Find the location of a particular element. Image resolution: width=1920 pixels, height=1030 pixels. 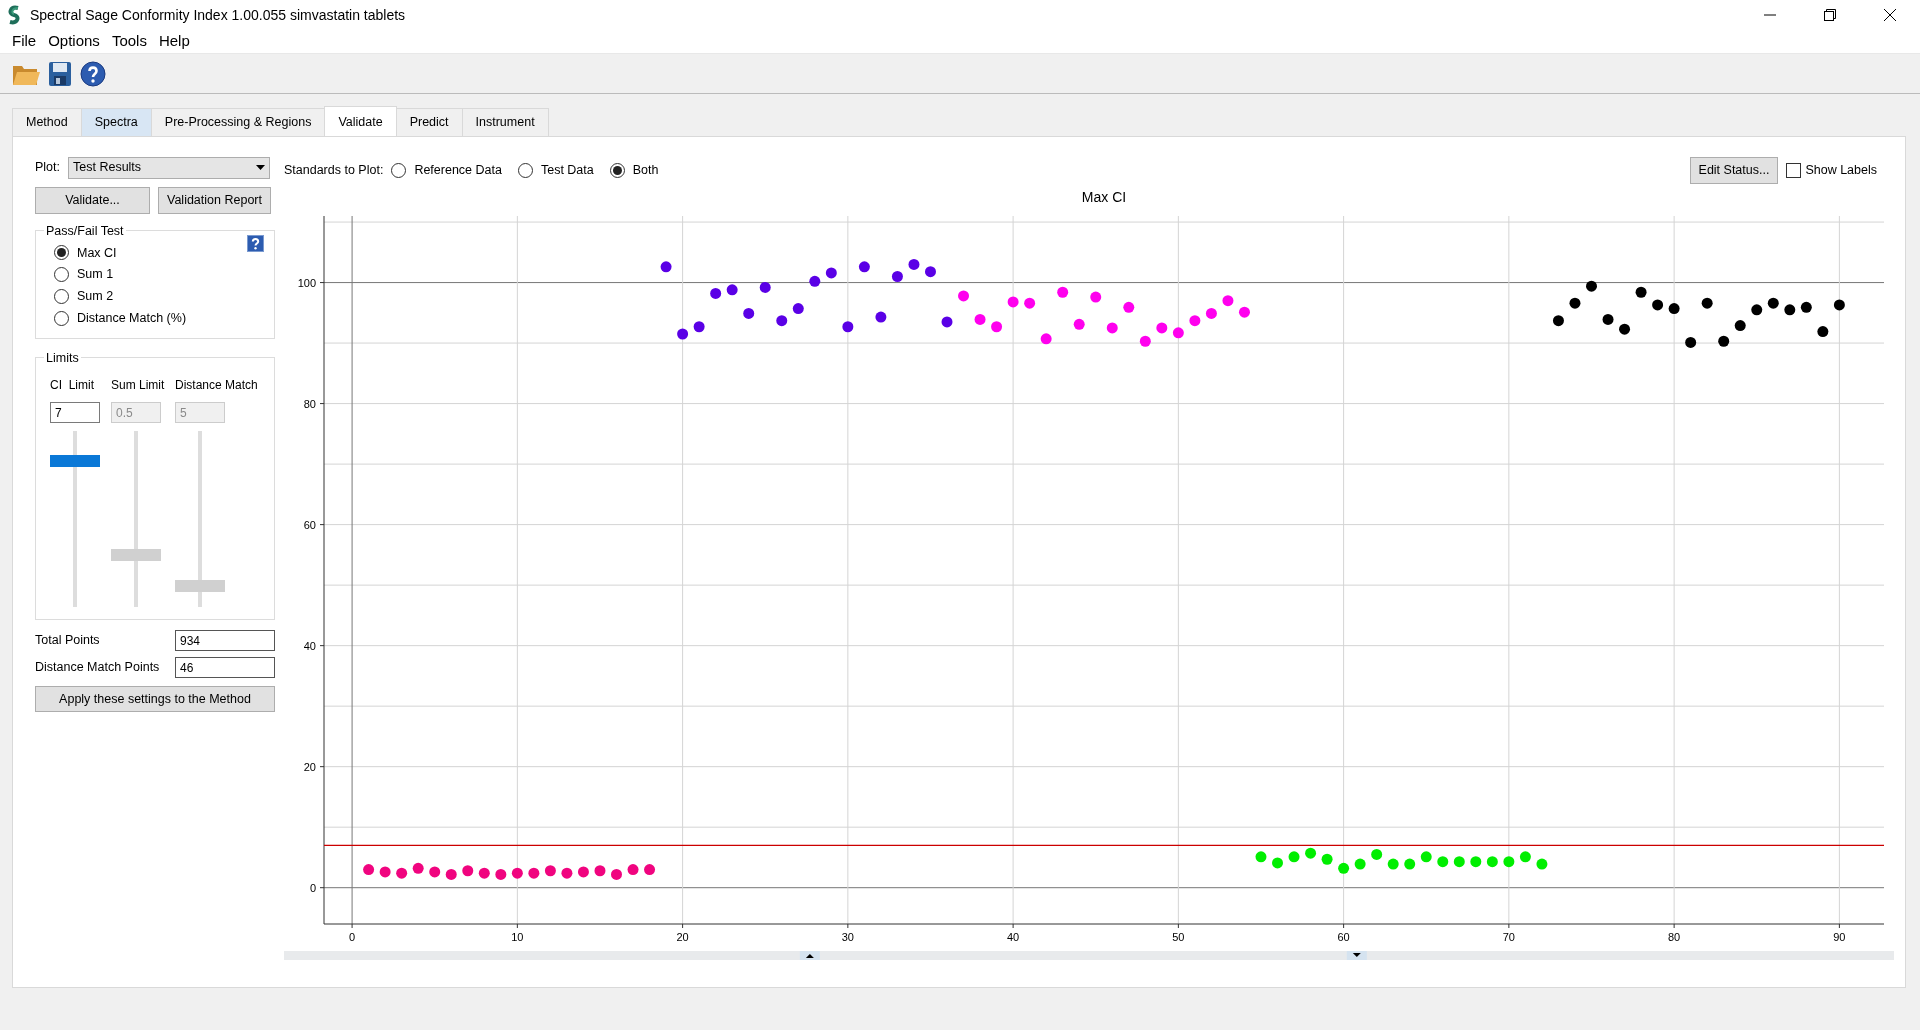

tab: Validate is located at coordinates (360, 121).